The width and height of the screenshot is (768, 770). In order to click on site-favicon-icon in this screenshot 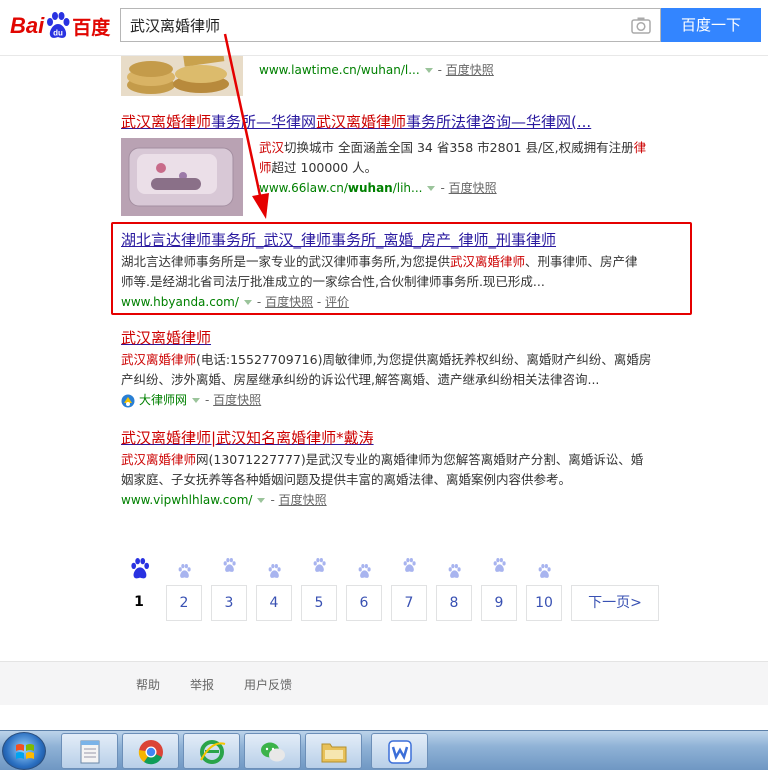, I will do `click(128, 401)`.